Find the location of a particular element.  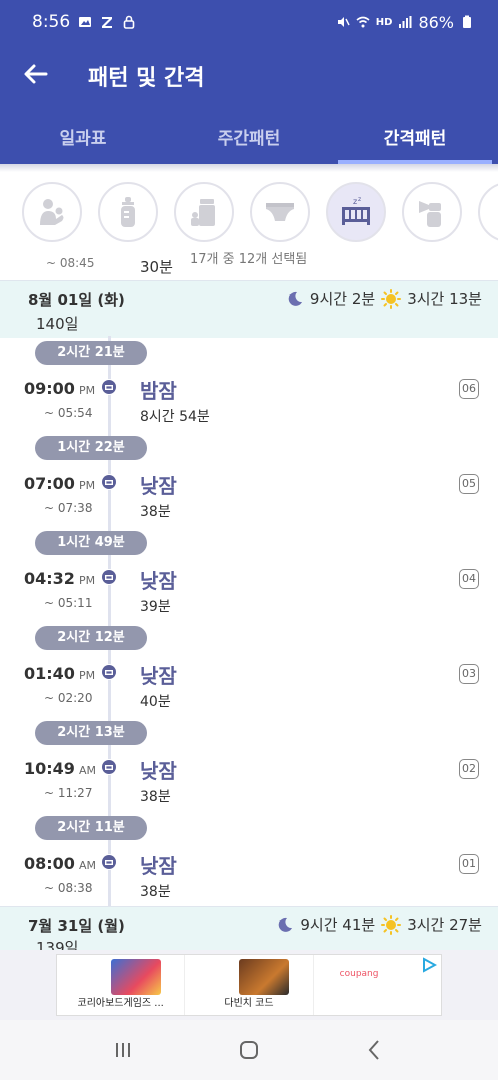

day-age: 140일 is located at coordinates (57, 324).